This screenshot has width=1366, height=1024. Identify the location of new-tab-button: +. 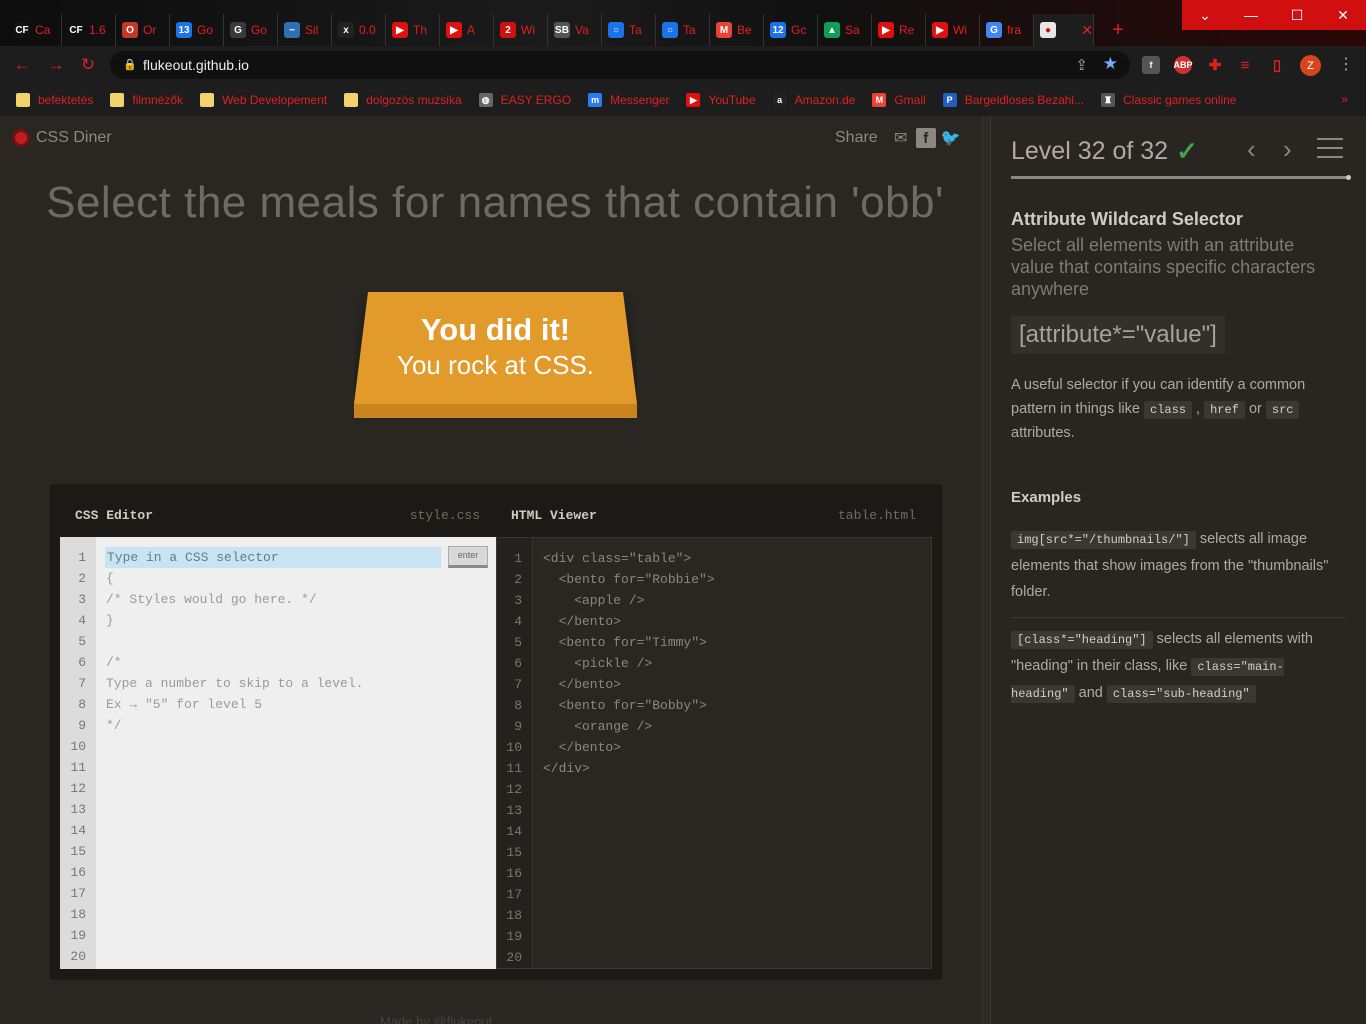
(1118, 30).